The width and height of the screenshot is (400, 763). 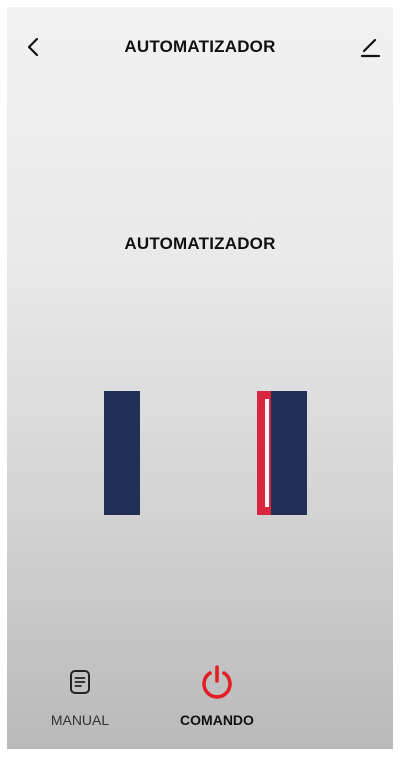 I want to click on nav-comando: COMANDO, so click(x=217, y=695).